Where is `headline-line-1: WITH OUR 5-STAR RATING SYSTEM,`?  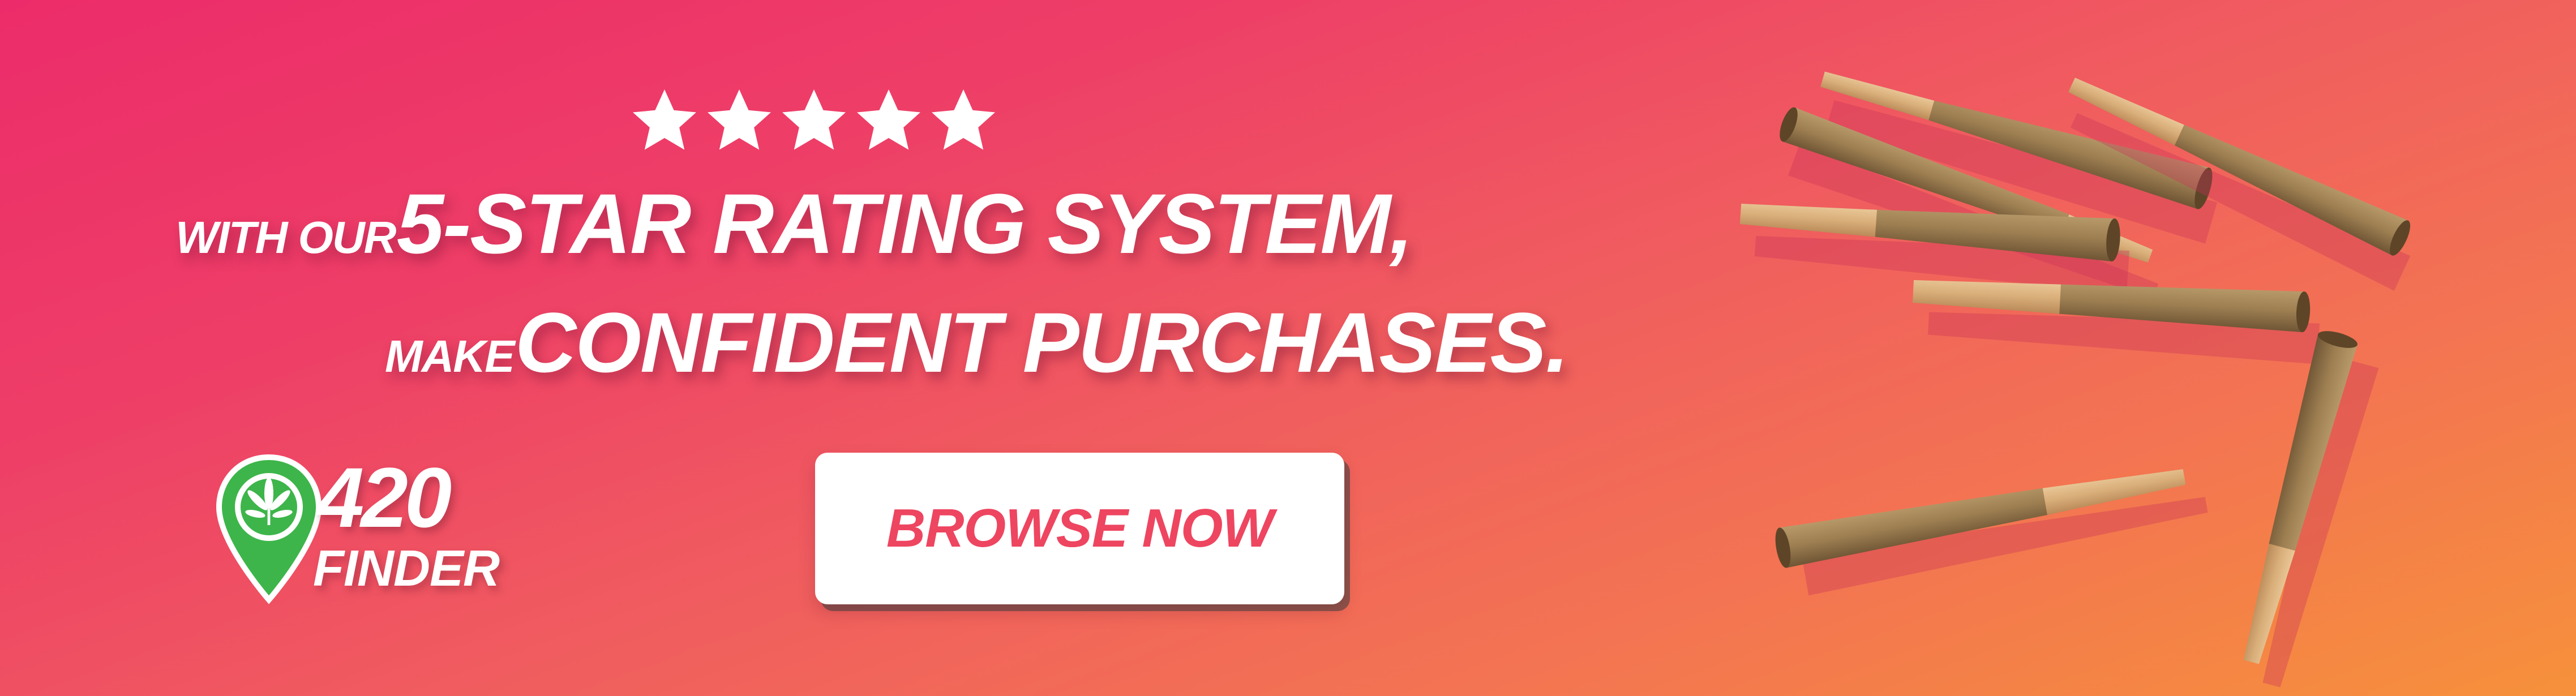
headline-line-1: WITH OUR 5-STAR RATING SYSTEM, is located at coordinates (794, 223).